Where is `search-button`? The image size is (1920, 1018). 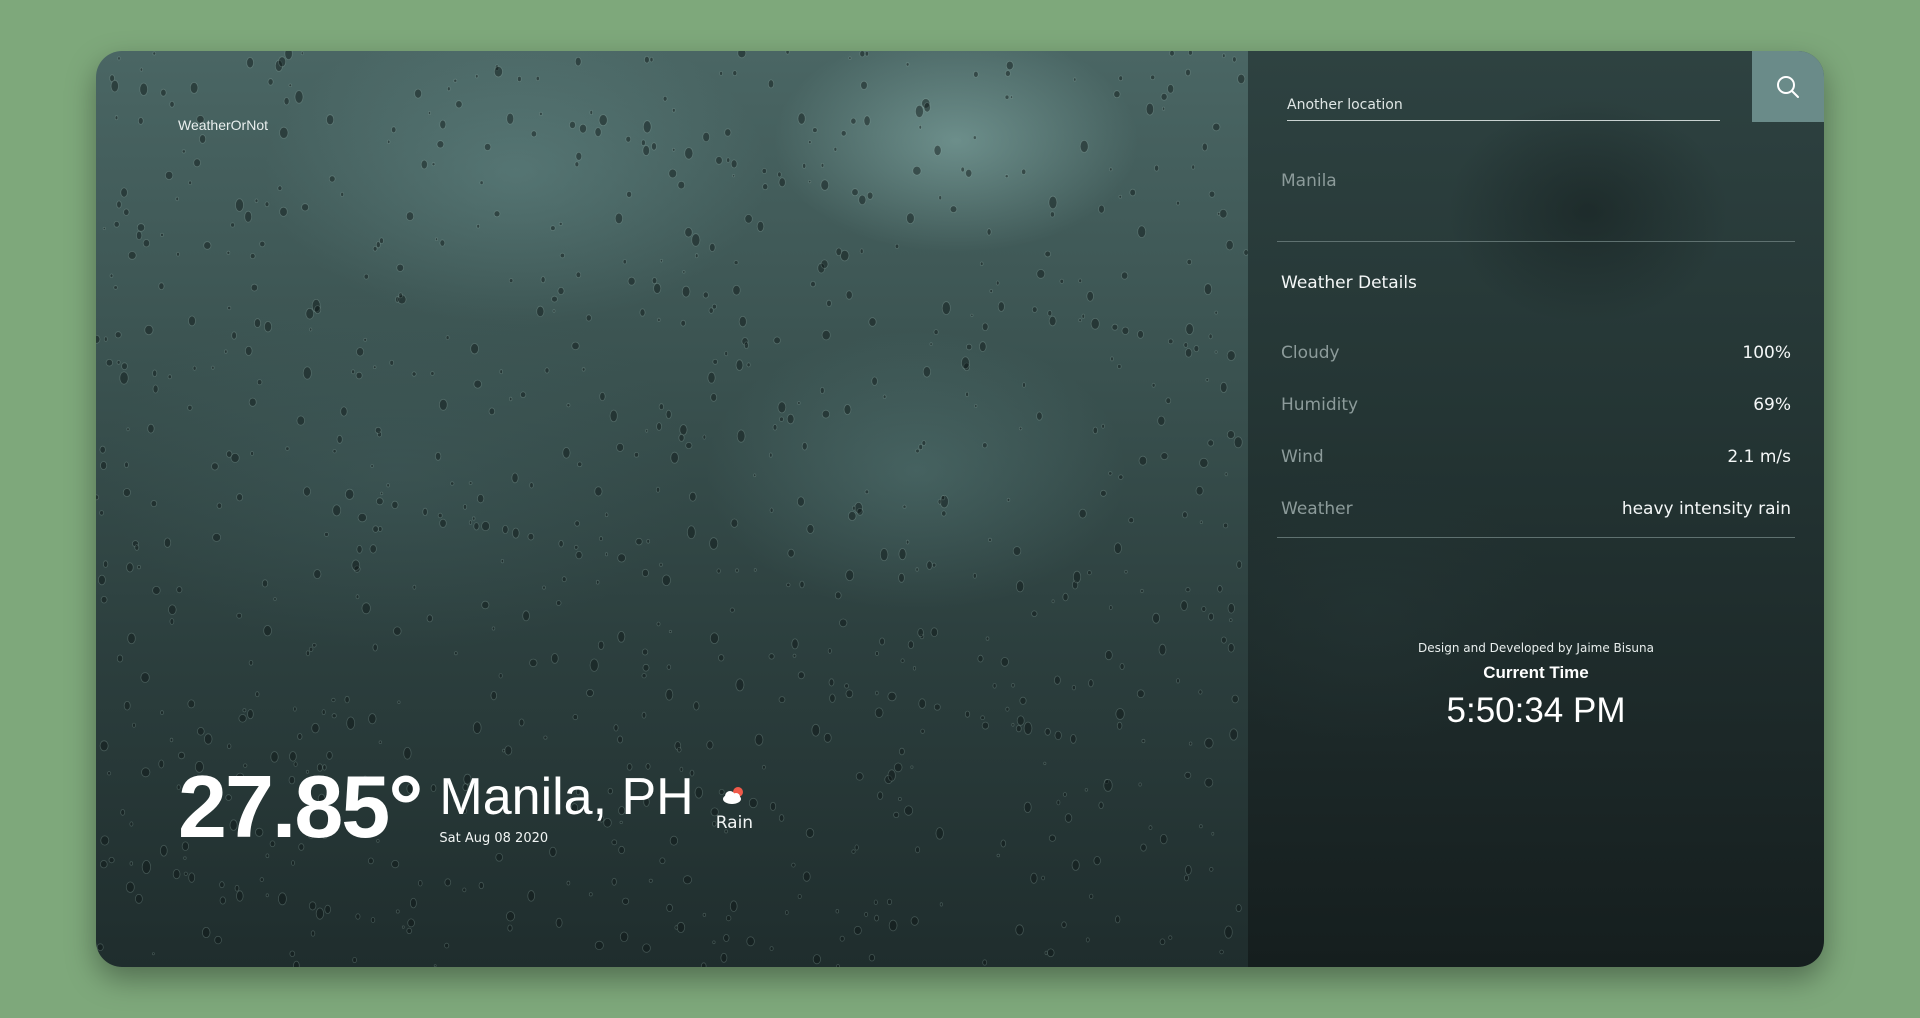 search-button is located at coordinates (1788, 86).